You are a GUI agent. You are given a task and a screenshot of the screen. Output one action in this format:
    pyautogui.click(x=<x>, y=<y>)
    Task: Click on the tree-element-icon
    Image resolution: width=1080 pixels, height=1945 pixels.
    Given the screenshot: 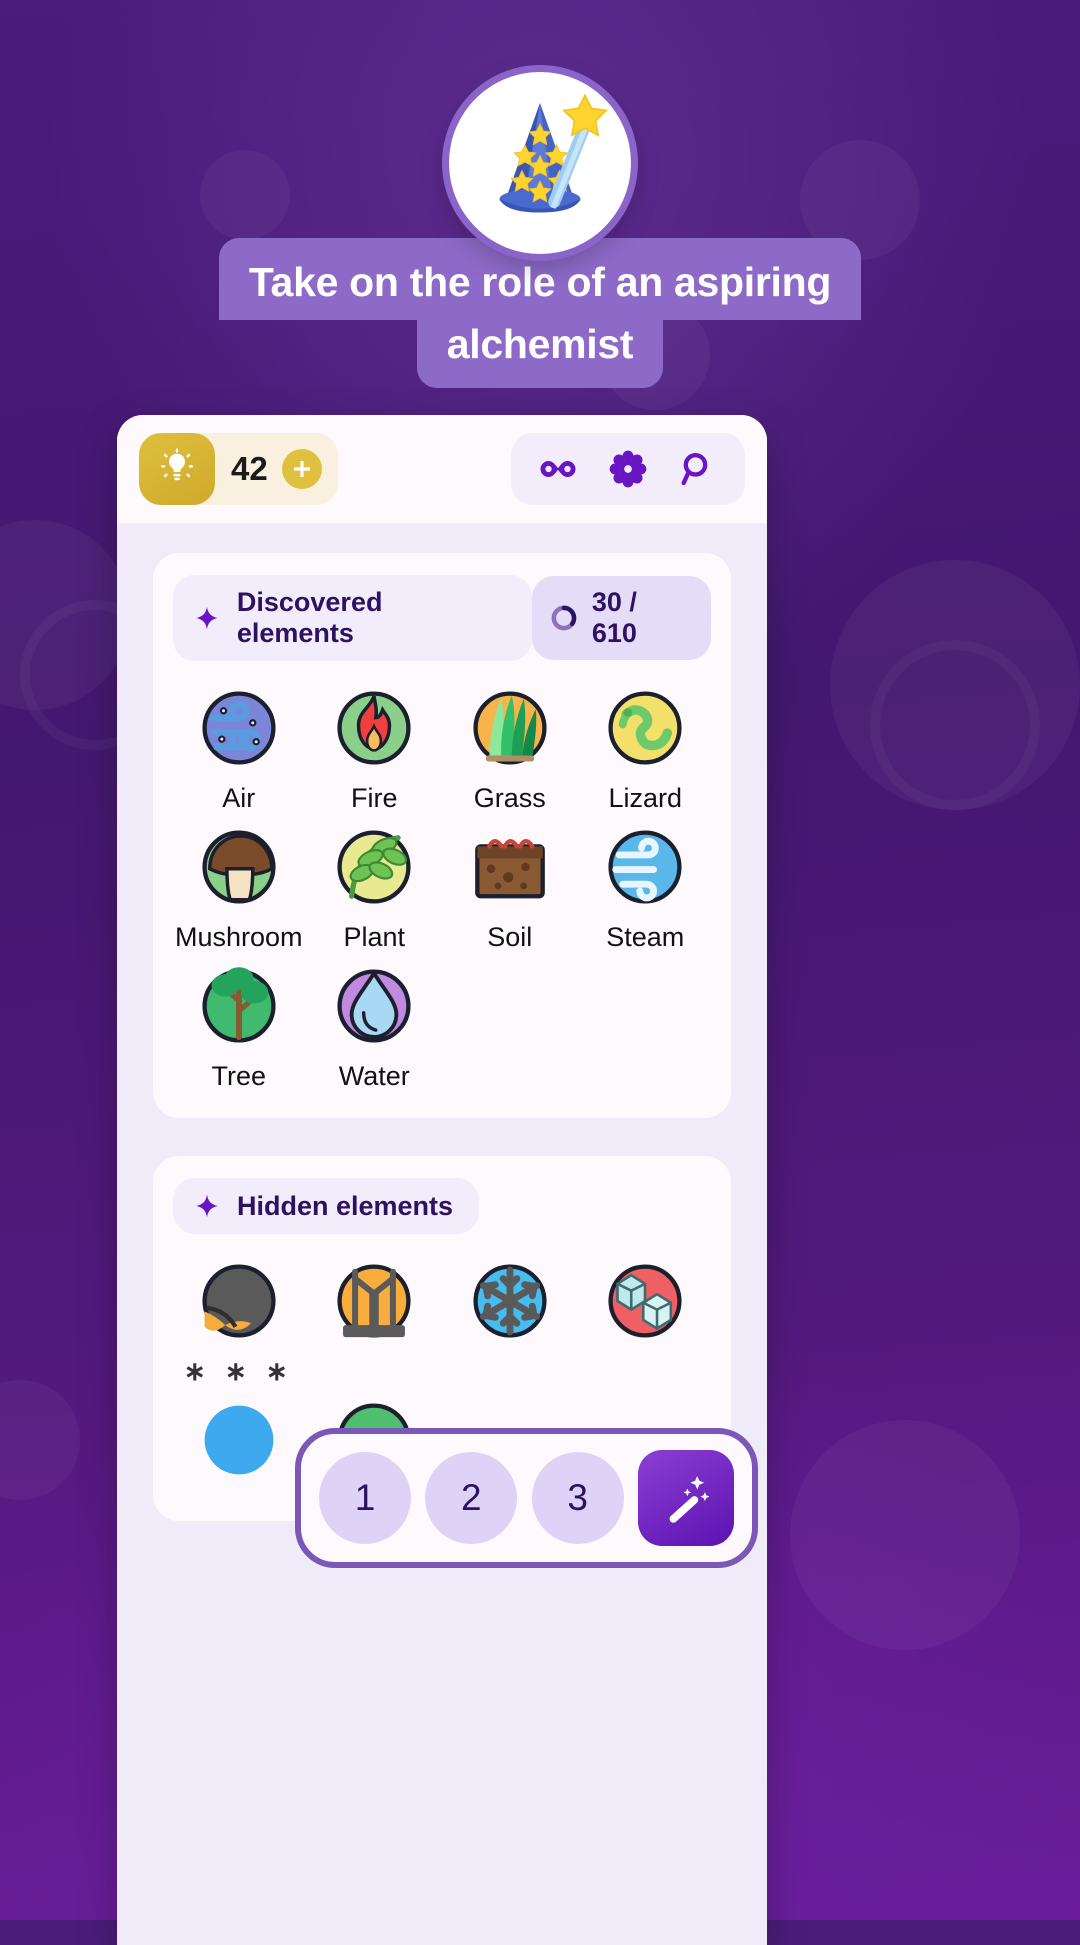 What is the action you would take?
    pyautogui.click(x=239, y=1005)
    